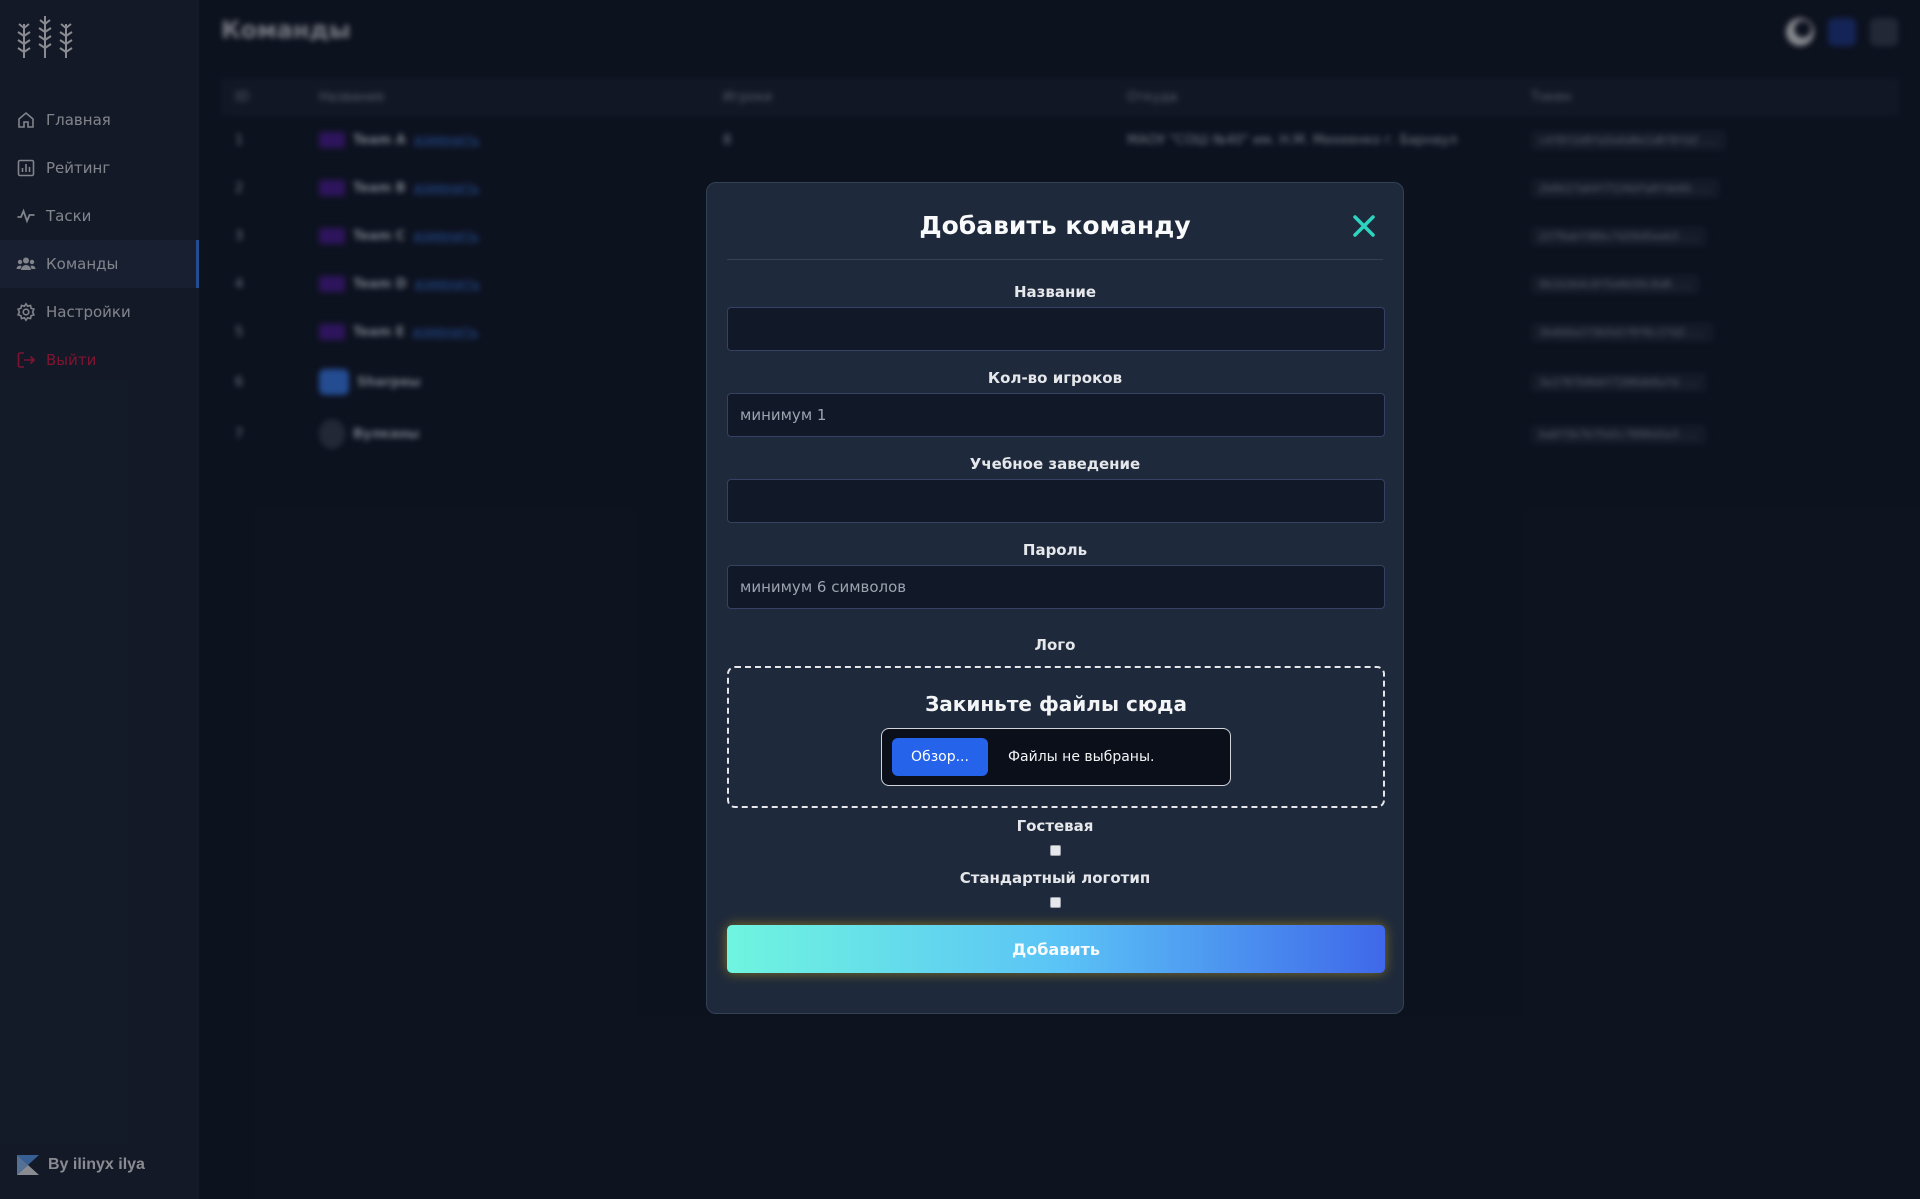  Describe the element at coordinates (1364, 226) in the screenshot. I see `close-icon` at that location.